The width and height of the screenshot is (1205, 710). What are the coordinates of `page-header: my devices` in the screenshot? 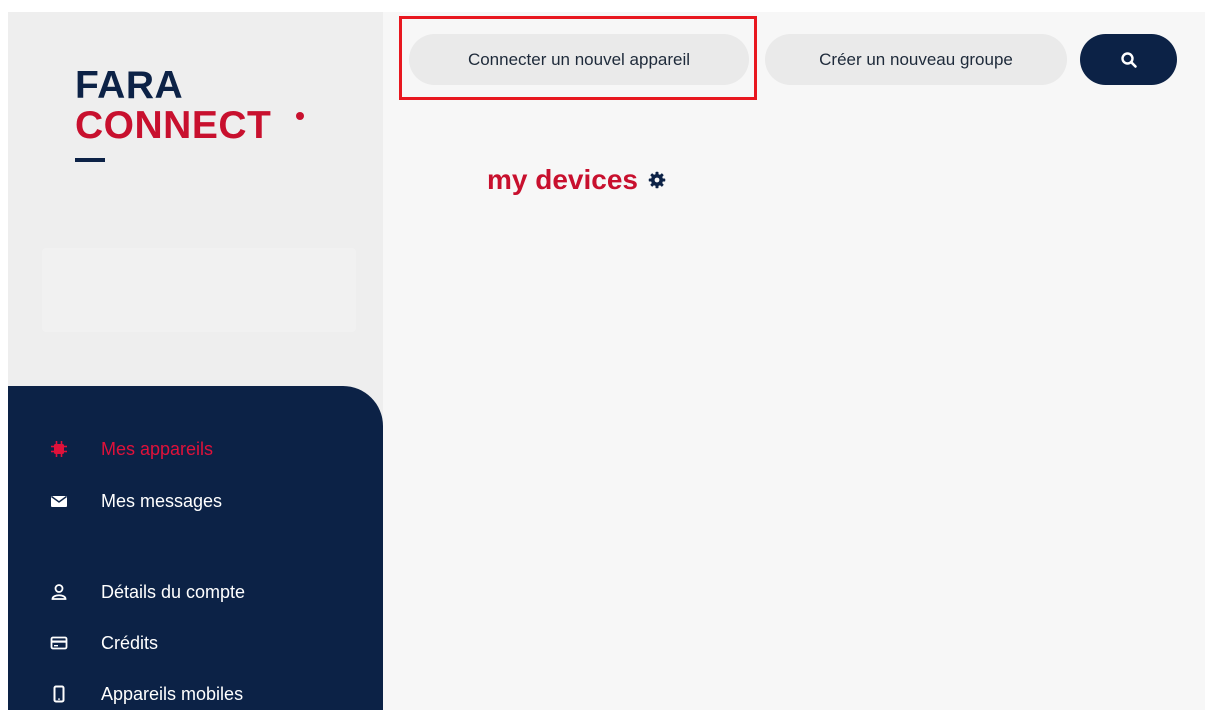 It's located at (576, 180).